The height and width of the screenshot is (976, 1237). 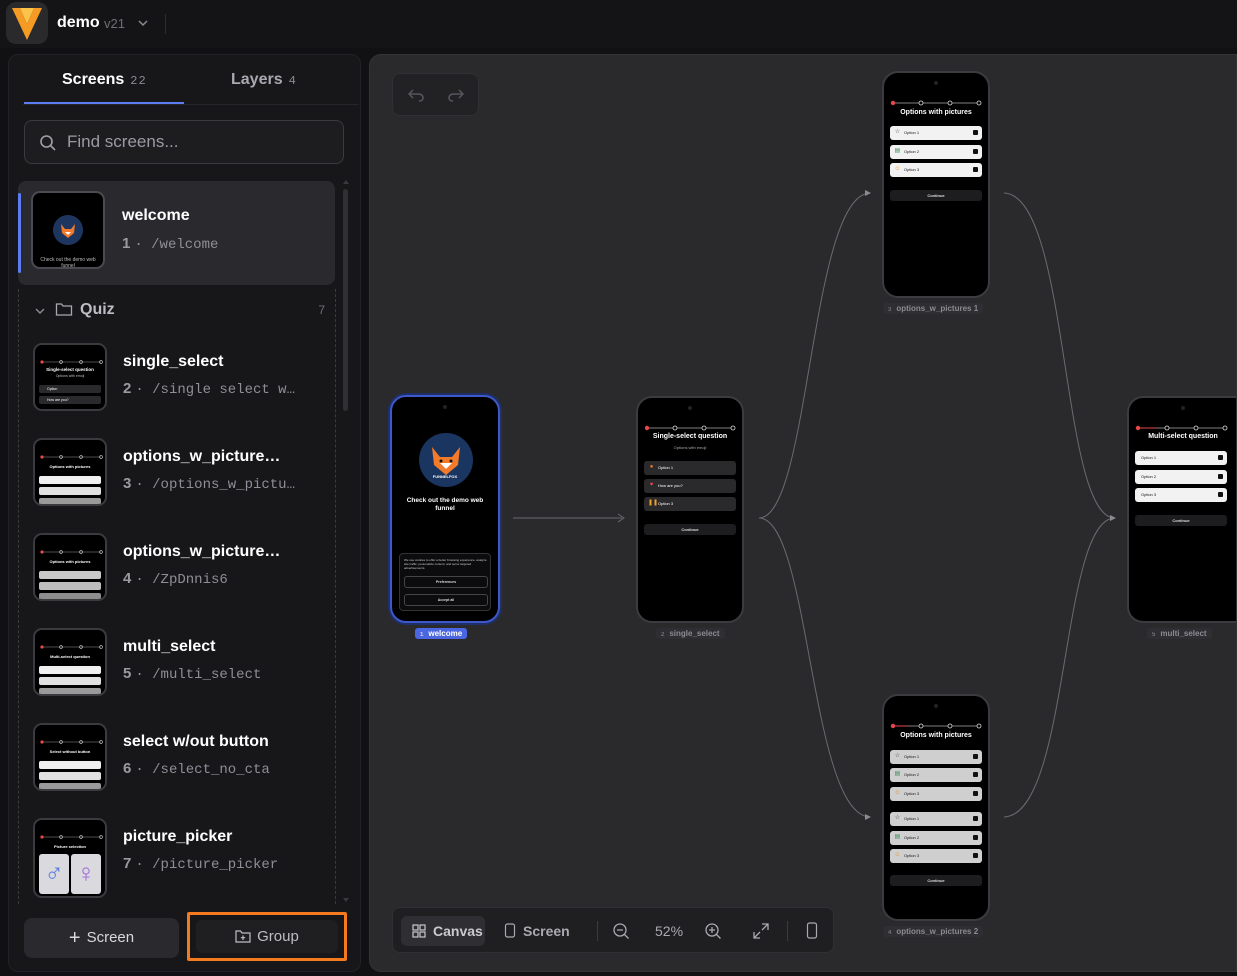 What do you see at coordinates (97, 309) in the screenshot?
I see `group-name: Quiz` at bounding box center [97, 309].